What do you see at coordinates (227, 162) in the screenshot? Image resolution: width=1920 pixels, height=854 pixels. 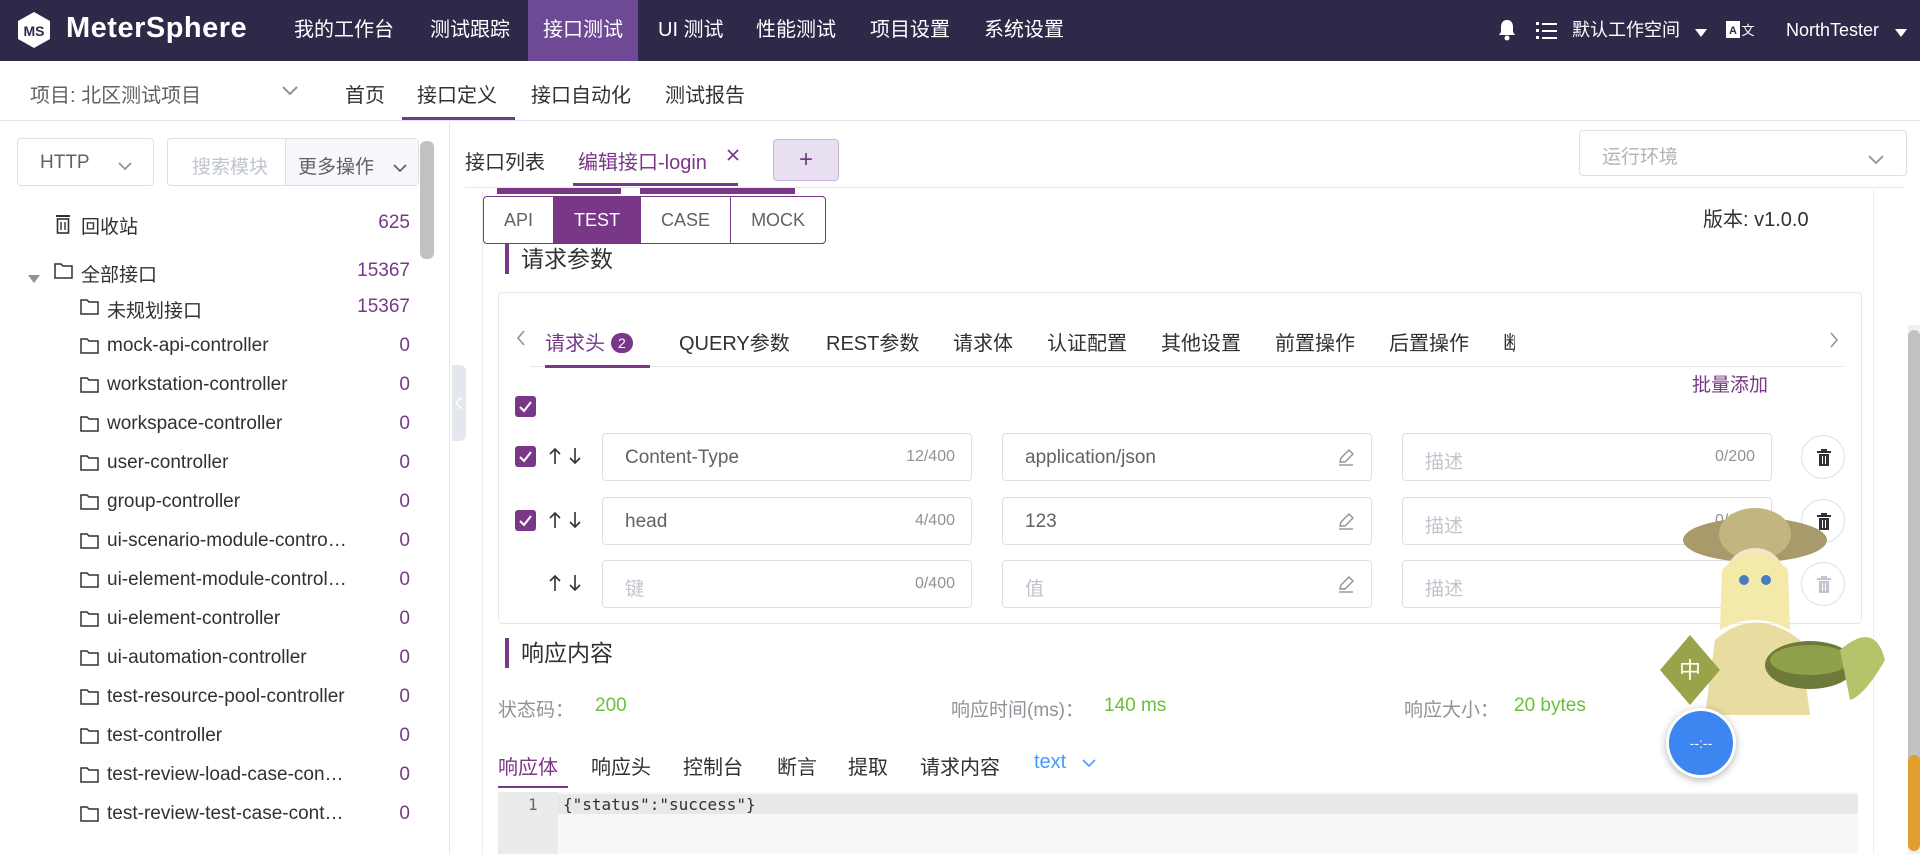 I see `search-input: 搜索模块` at bounding box center [227, 162].